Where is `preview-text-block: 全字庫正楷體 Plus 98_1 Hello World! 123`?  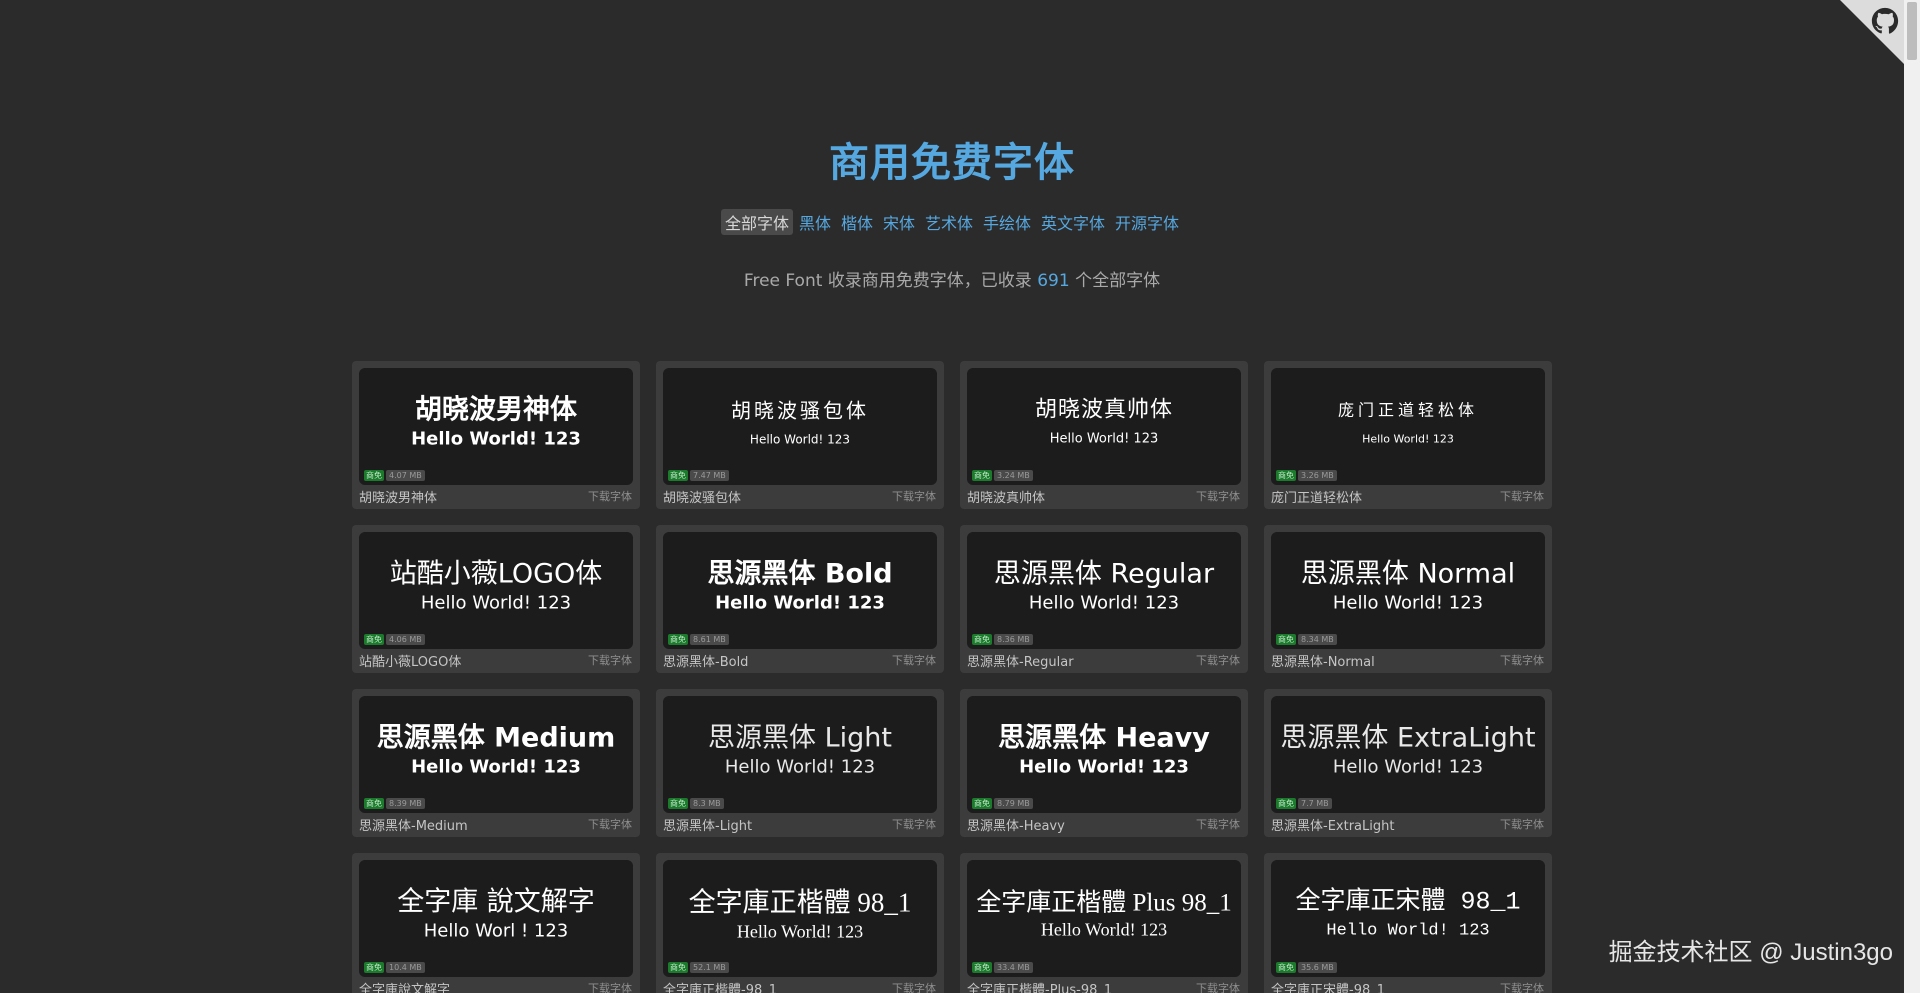
preview-text-block: 全字庫正楷體 Plus 98_1 Hello World! 123 is located at coordinates (1104, 914).